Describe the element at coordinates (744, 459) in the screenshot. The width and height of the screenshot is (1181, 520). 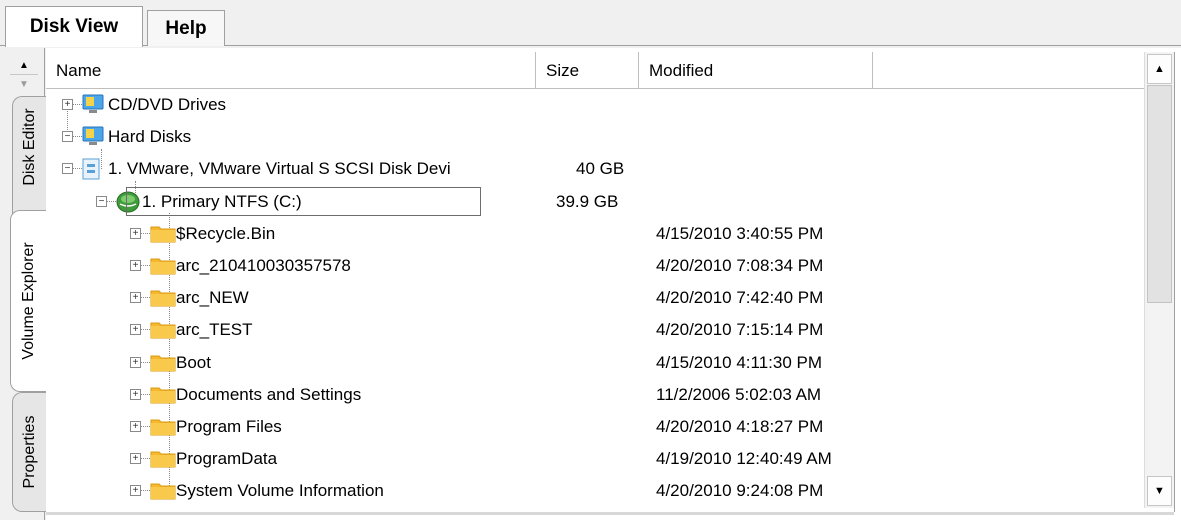
I see `modified-cell: 4/19/2010 12:40:49 AM` at that location.